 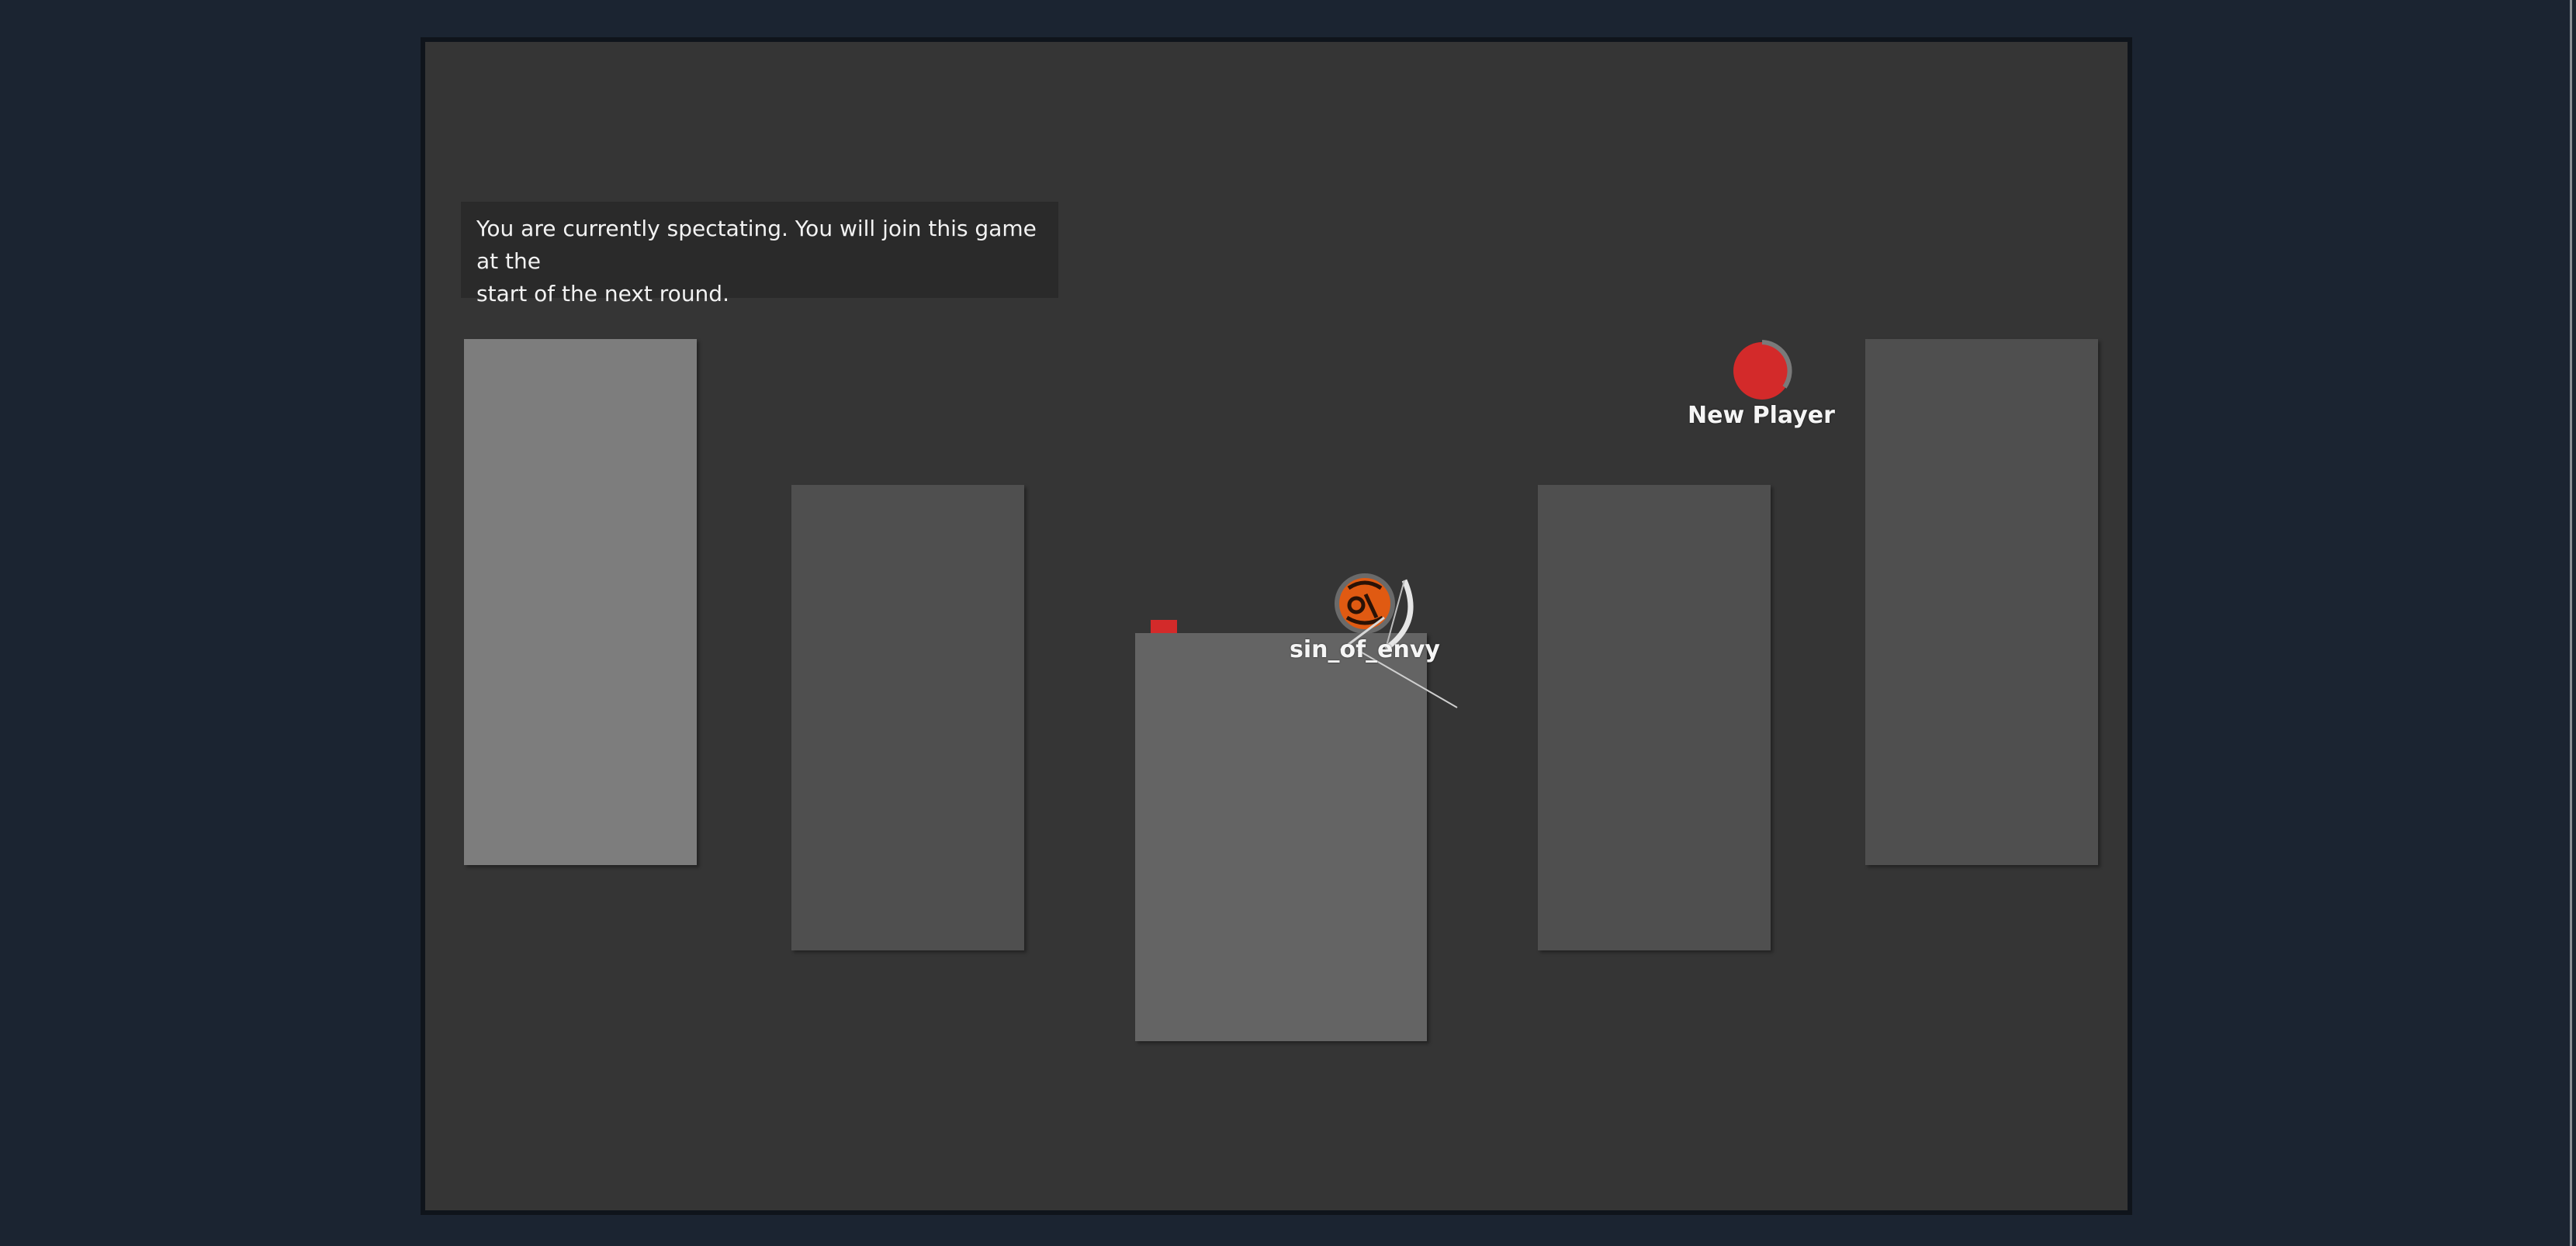 I want to click on actors-layer, so click(x=1563, y=524).